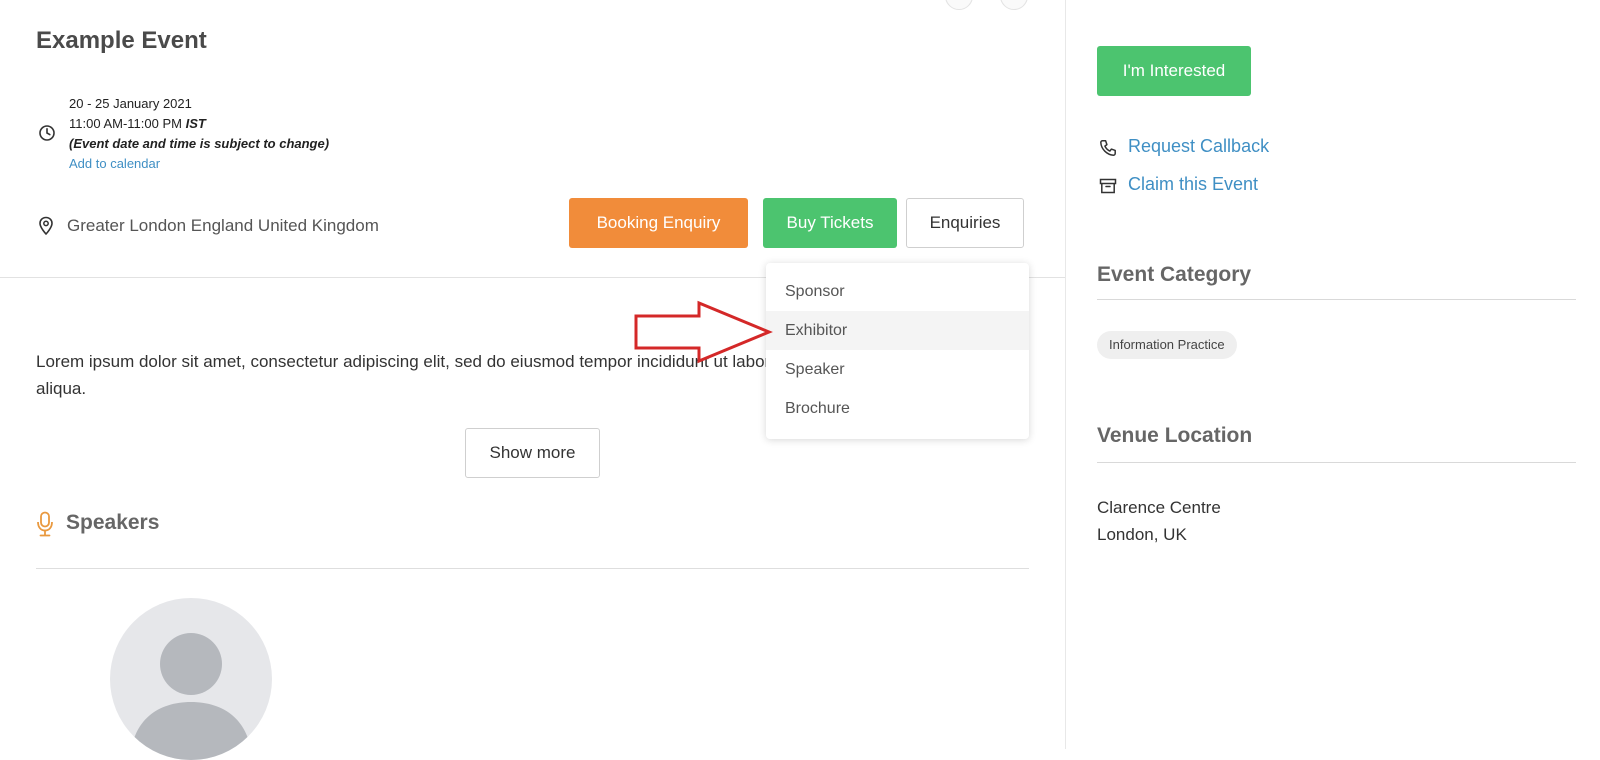  What do you see at coordinates (1108, 186) in the screenshot?
I see `archive-icon` at bounding box center [1108, 186].